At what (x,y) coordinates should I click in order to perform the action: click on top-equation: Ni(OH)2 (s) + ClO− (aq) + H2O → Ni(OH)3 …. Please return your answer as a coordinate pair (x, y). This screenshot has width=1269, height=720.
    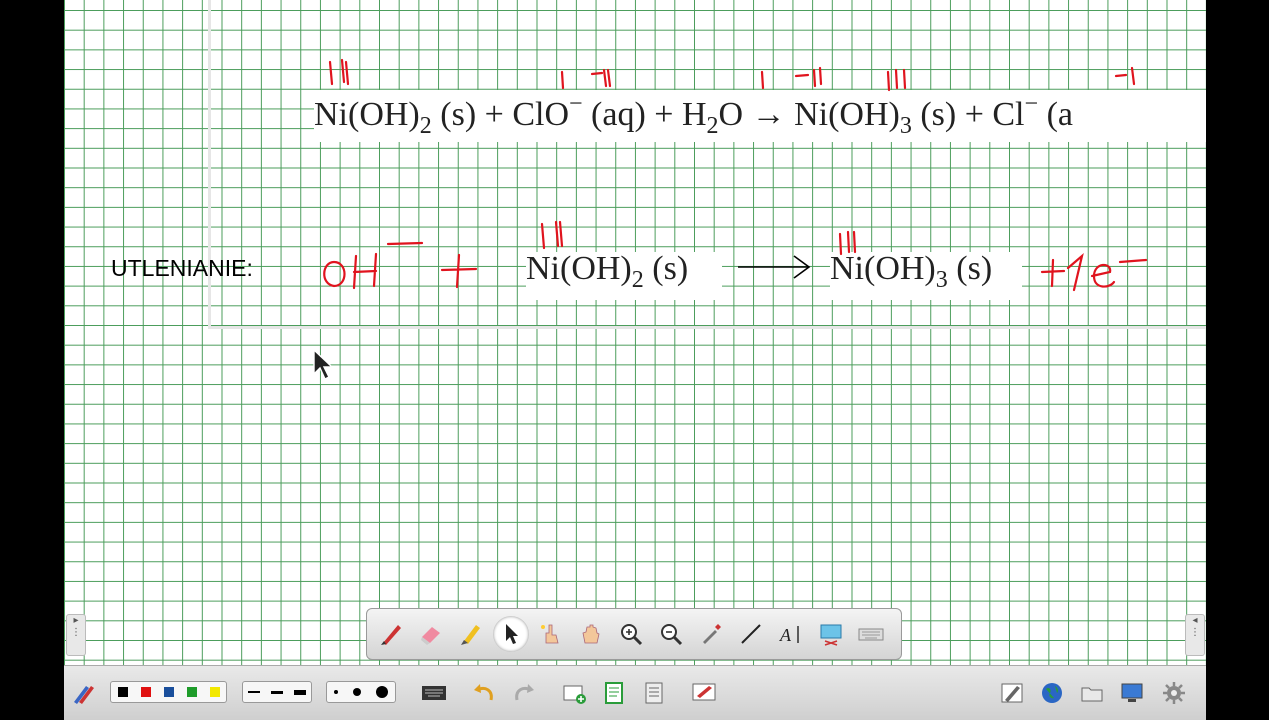
    Looking at the image, I should click on (760, 116).